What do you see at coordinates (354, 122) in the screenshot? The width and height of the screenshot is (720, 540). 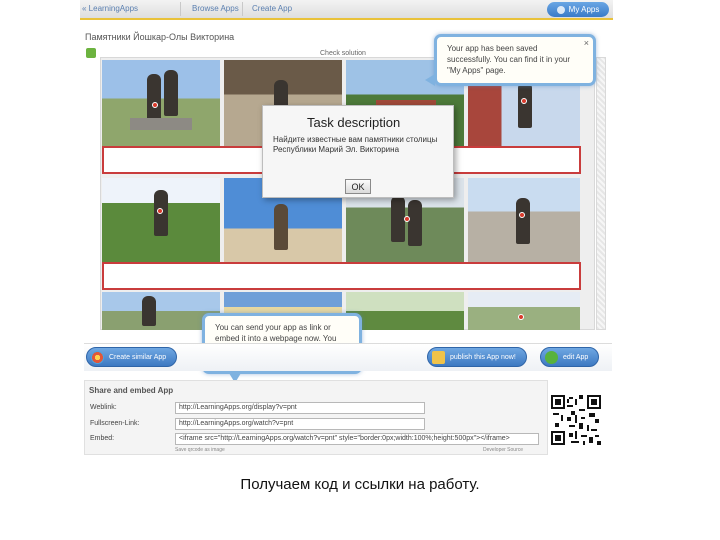 I see `dialog-title: Task description` at bounding box center [354, 122].